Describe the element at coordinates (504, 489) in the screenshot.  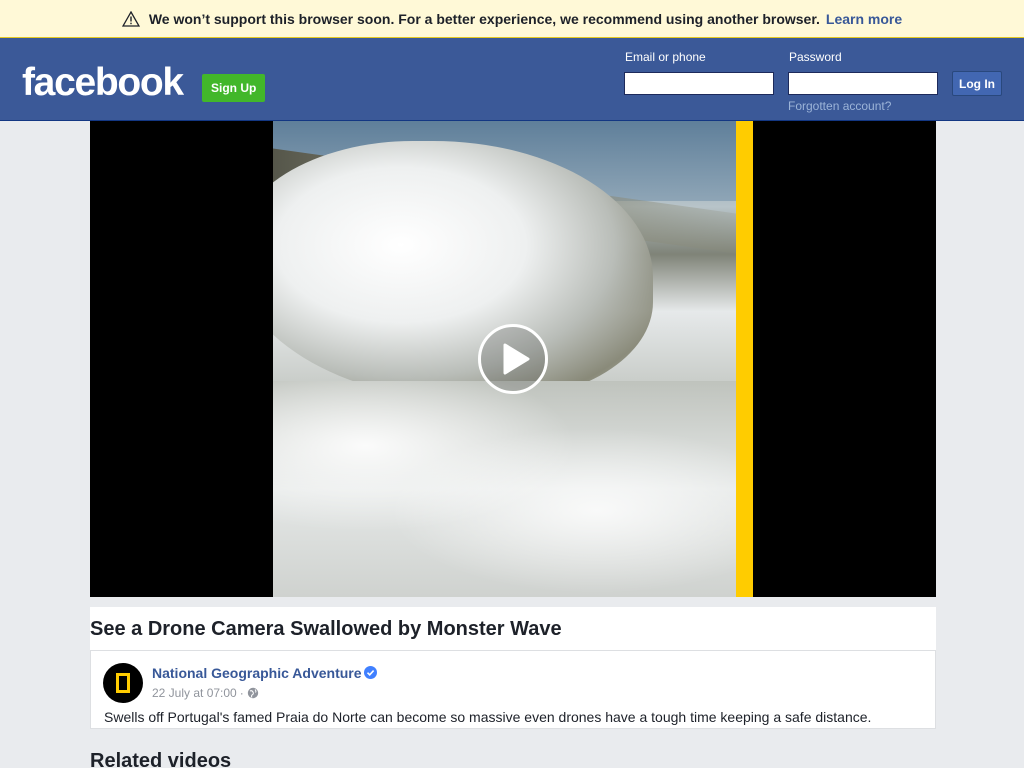
I see `video-foam` at that location.